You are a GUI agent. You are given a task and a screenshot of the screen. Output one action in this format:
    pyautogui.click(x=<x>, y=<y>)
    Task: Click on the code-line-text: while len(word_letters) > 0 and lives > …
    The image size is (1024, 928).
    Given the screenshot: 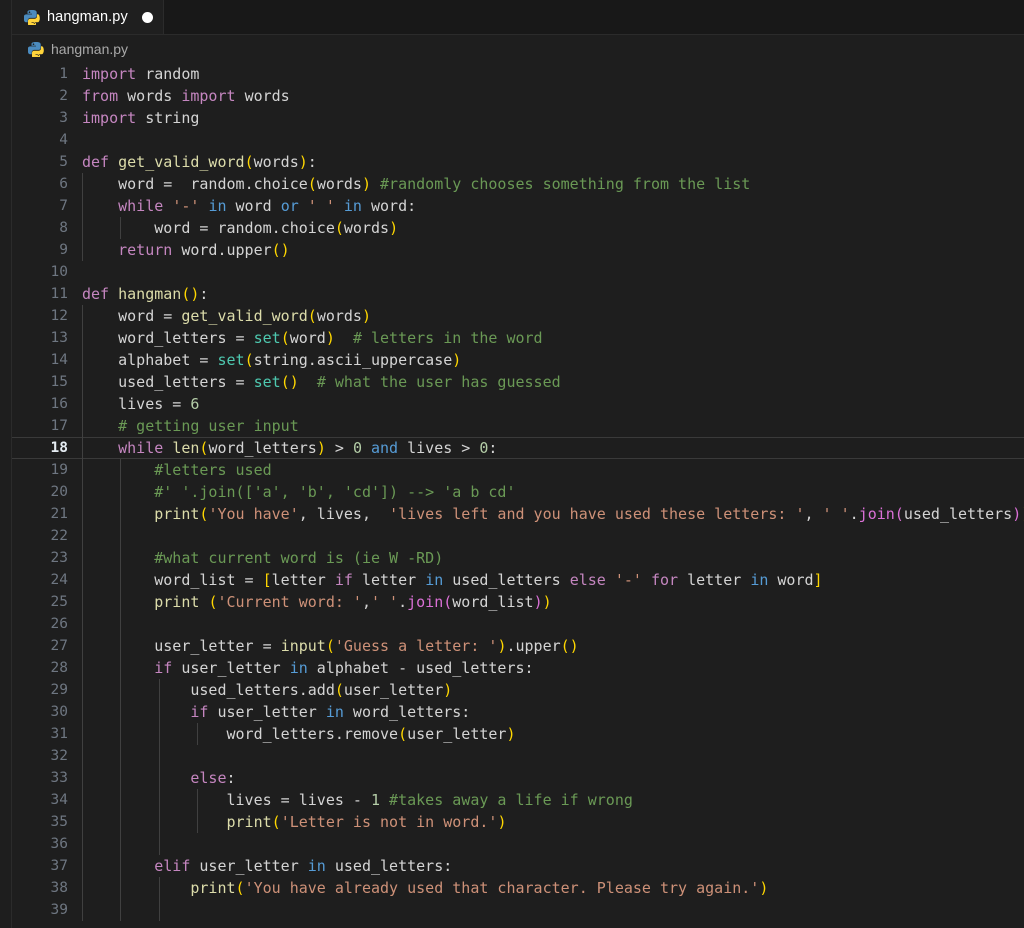 What is the action you would take?
    pyautogui.click(x=289, y=448)
    